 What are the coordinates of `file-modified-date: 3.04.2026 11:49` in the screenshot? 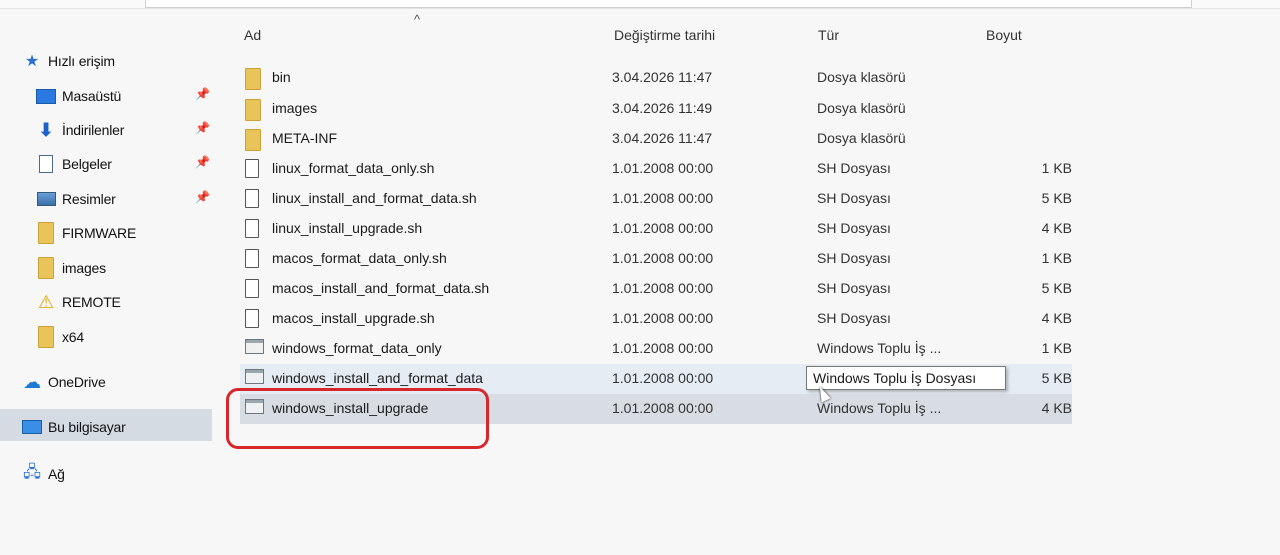 It's located at (662, 108).